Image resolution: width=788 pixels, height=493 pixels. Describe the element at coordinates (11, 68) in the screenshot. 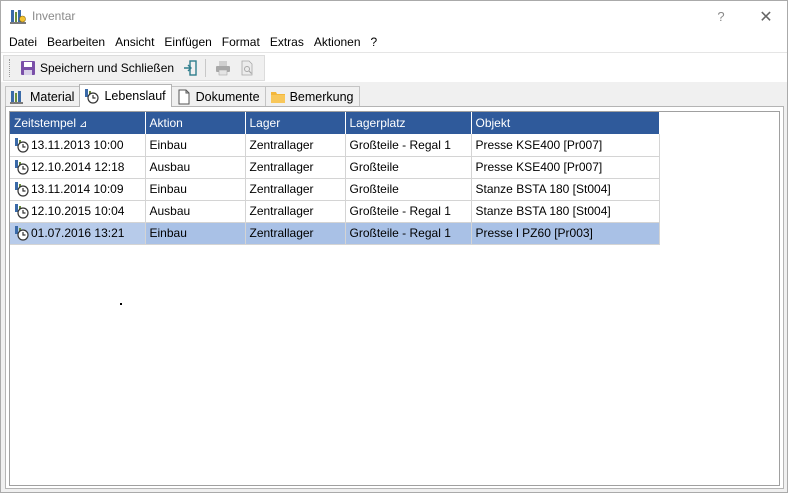

I see `toolbar-grip` at that location.